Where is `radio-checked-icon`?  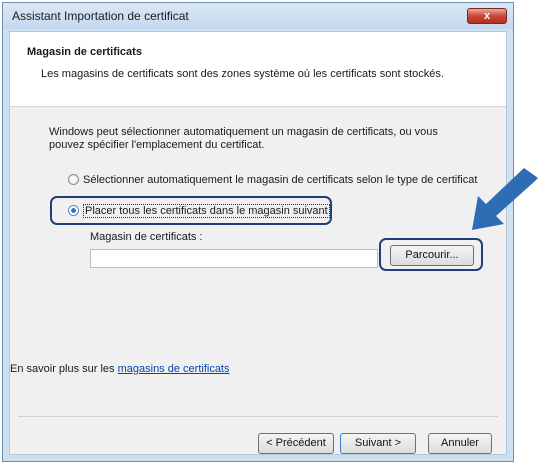 radio-checked-icon is located at coordinates (73, 210).